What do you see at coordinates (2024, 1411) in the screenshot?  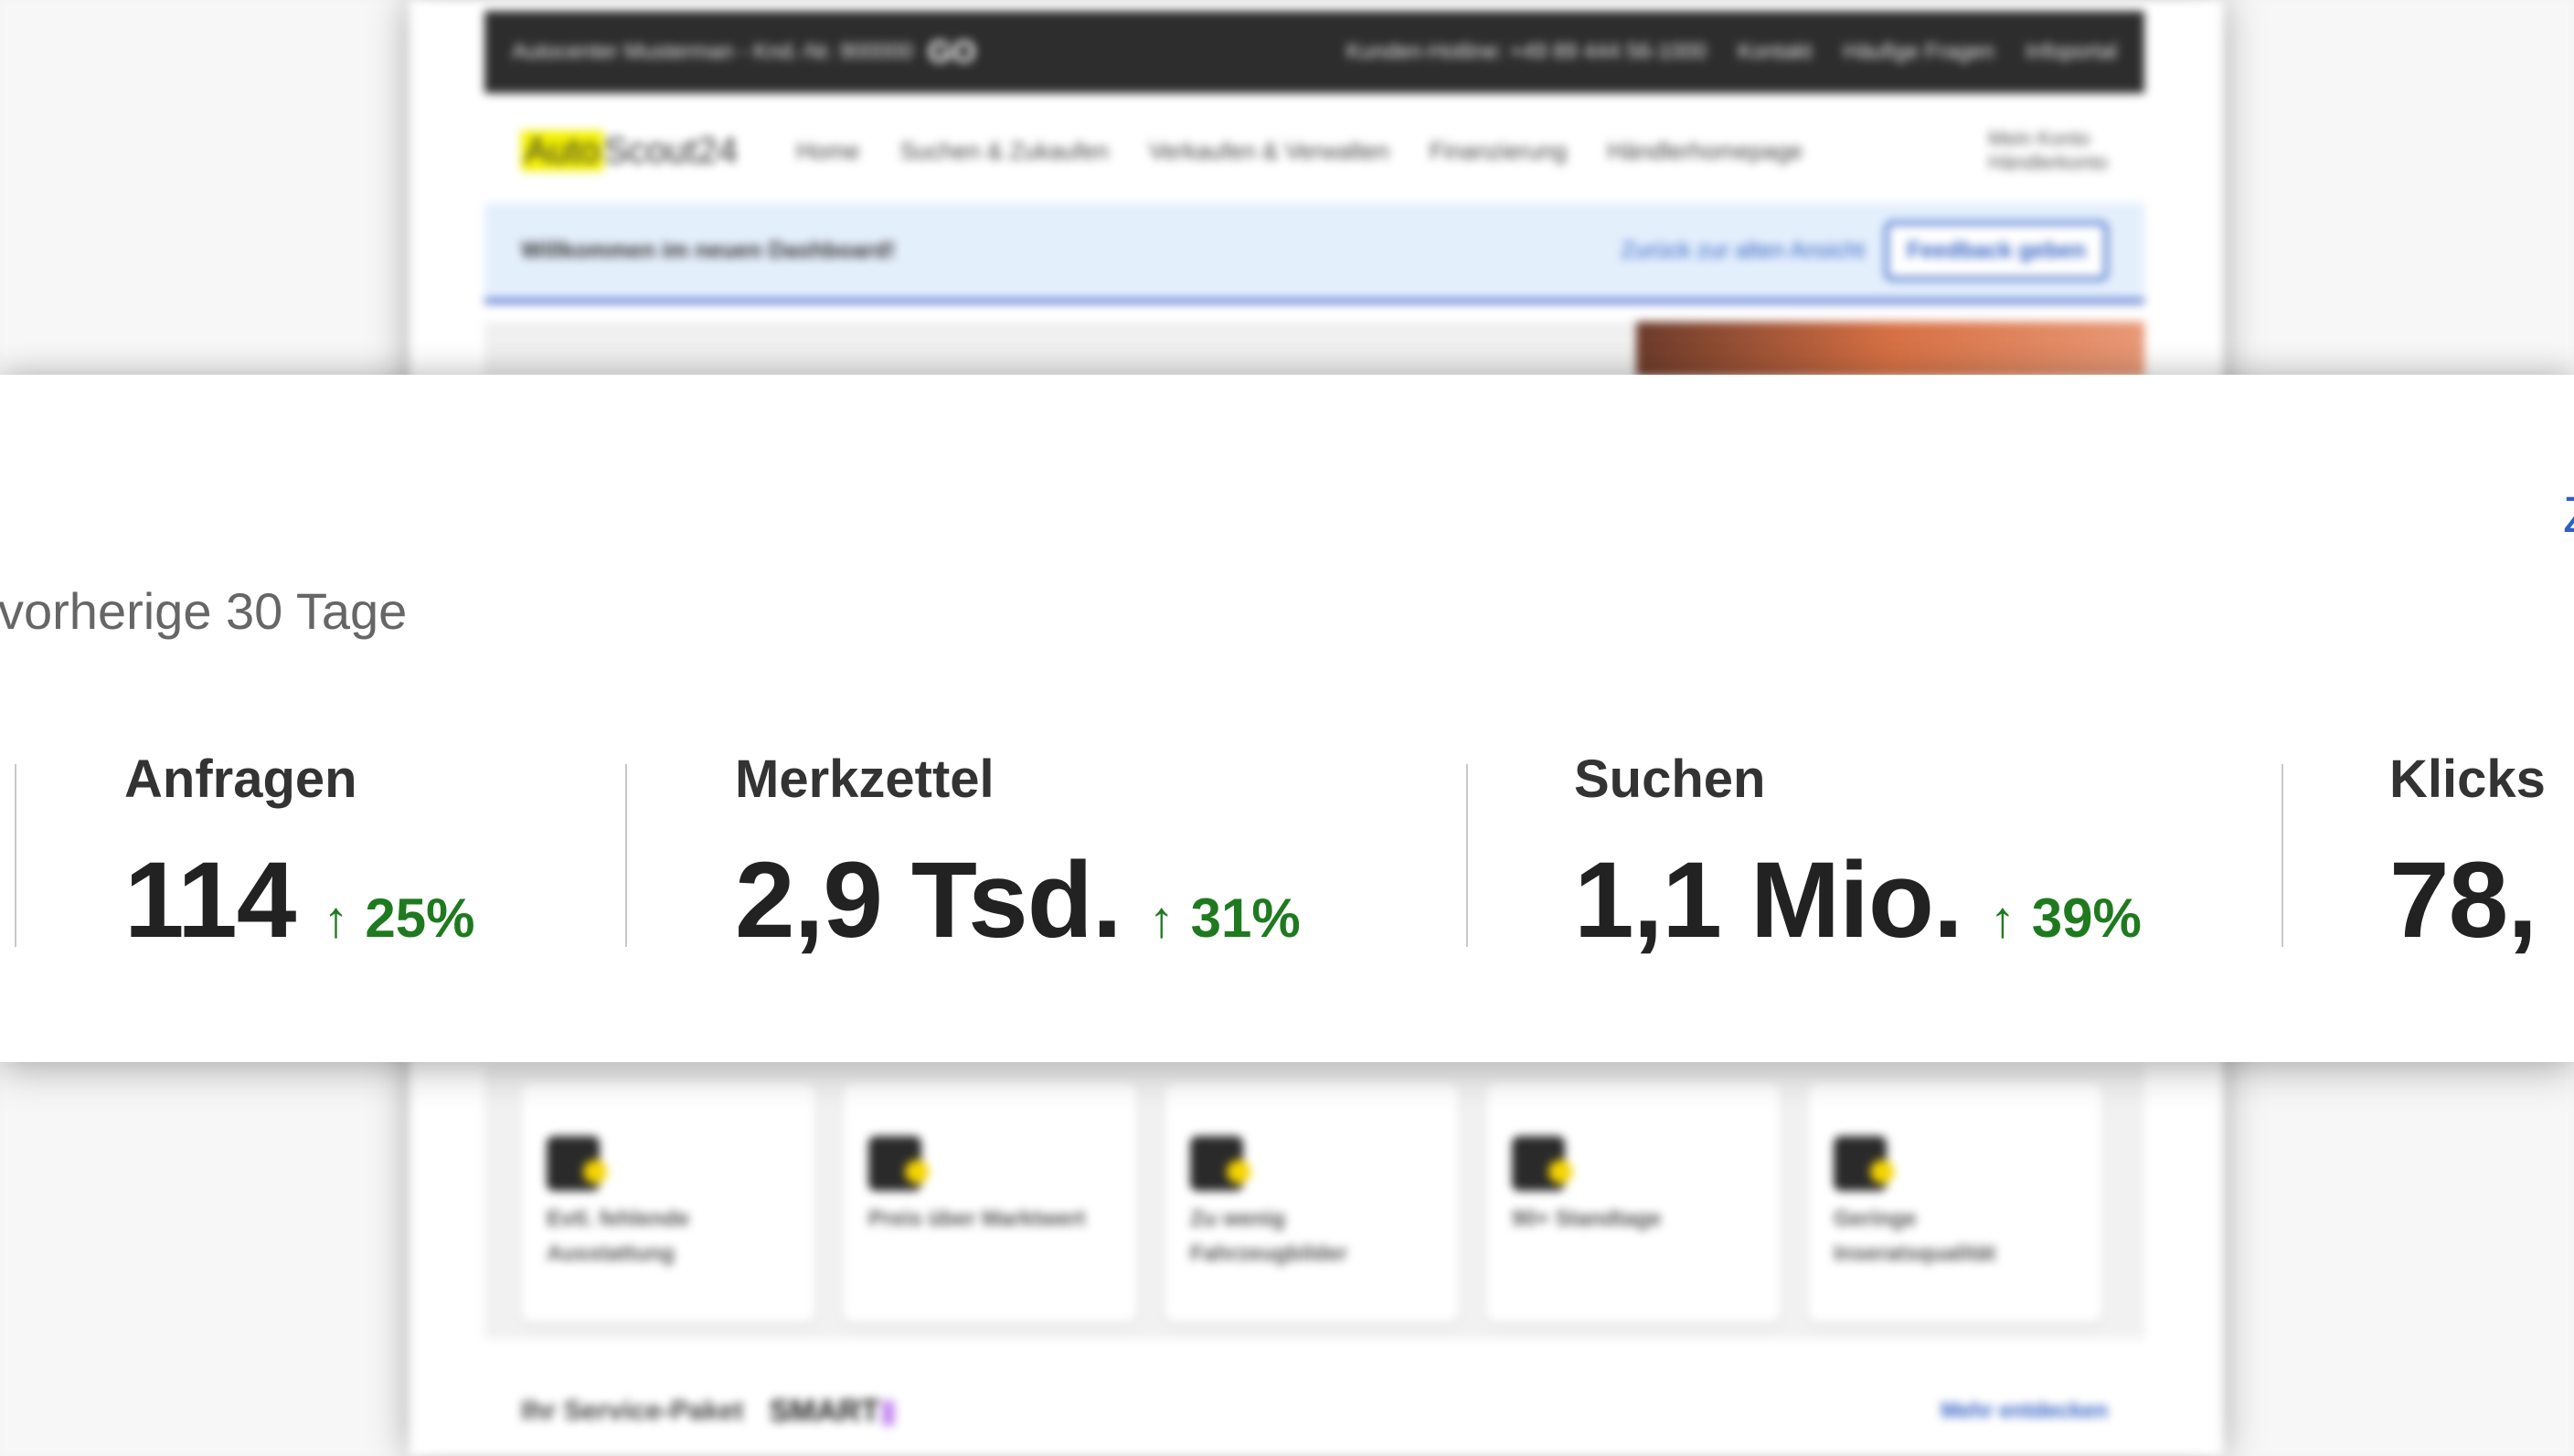 I see `discover-more-link: Mehr entdecken` at bounding box center [2024, 1411].